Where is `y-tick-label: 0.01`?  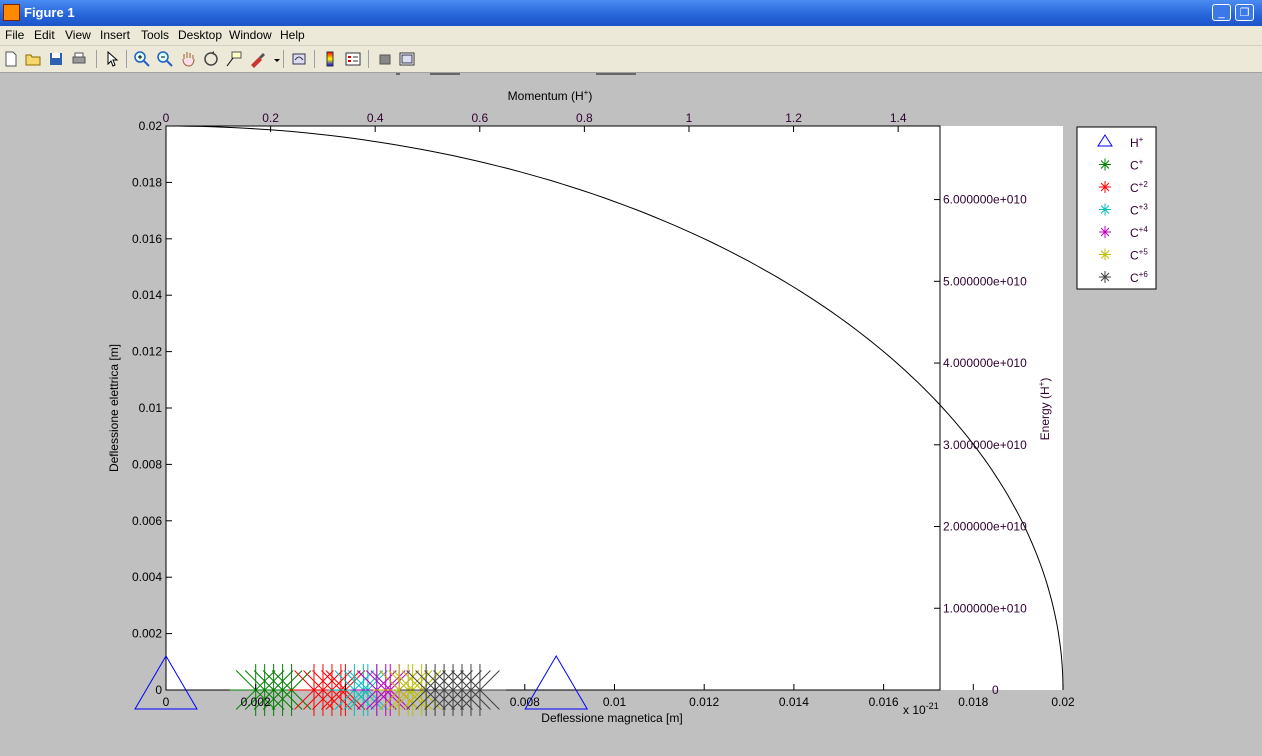 y-tick-label: 0.01 is located at coordinates (151, 408).